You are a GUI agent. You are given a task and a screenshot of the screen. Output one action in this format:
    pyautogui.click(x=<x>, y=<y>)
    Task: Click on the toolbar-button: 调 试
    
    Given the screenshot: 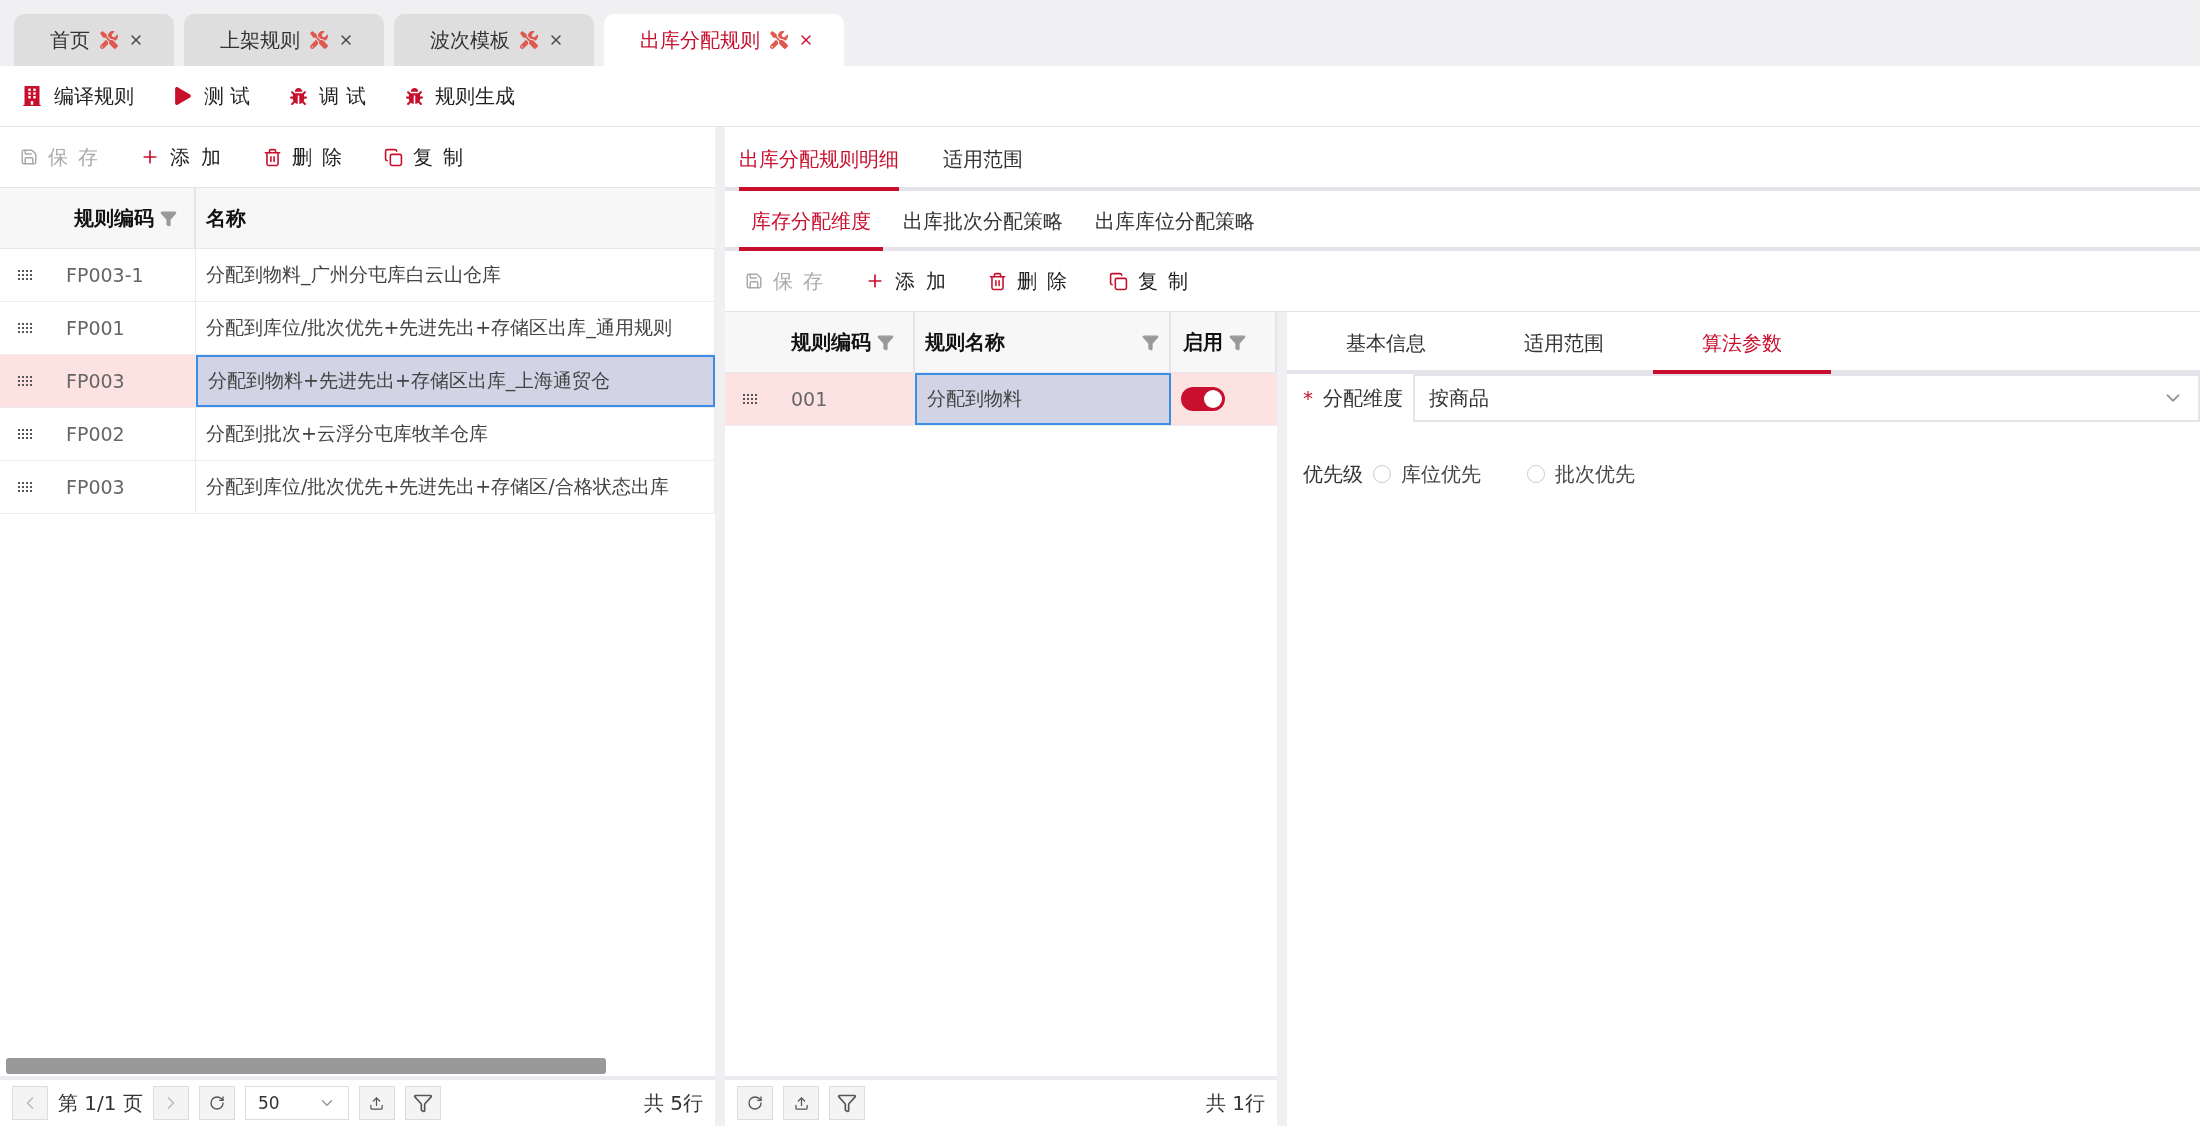 What is the action you would take?
    pyautogui.click(x=328, y=96)
    